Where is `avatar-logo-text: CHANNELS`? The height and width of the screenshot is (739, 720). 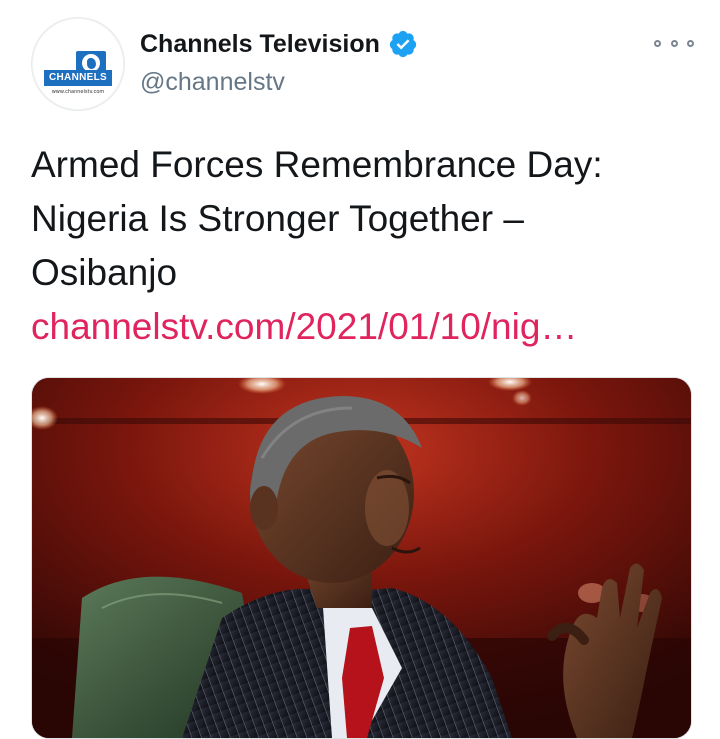 avatar-logo-text: CHANNELS is located at coordinates (78, 78).